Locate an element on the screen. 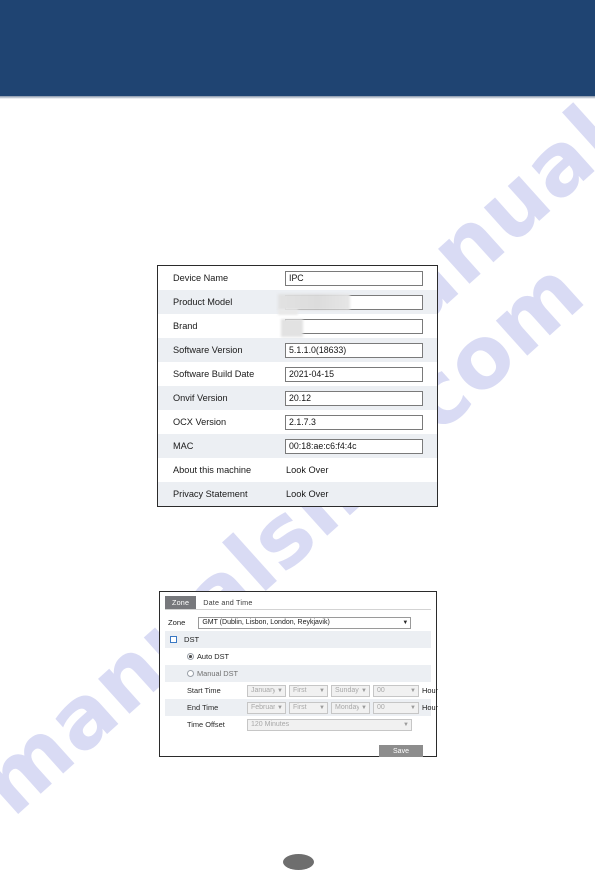  page-header-banner is located at coordinates (297, 48).